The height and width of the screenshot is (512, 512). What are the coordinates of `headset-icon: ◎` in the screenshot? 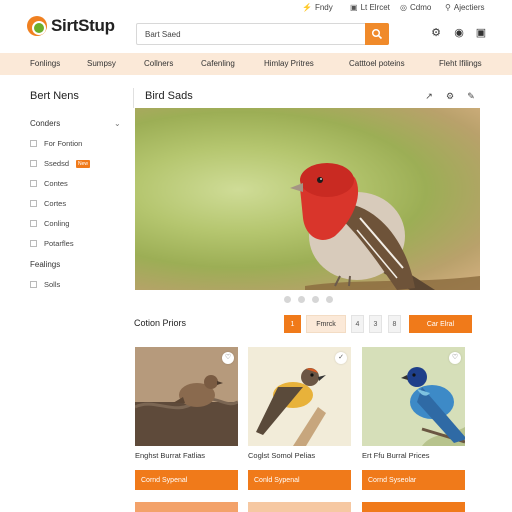 It's located at (403, 7).